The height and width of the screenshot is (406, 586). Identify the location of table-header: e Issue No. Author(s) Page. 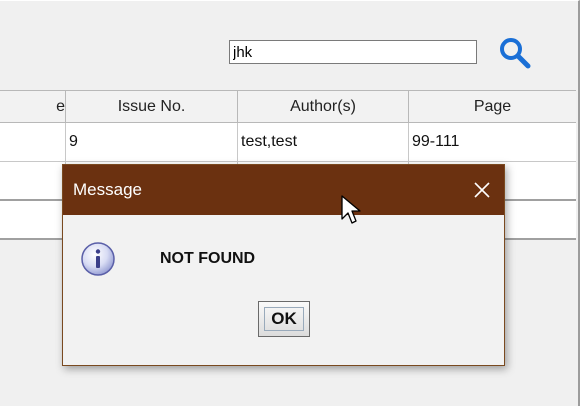
(288, 106).